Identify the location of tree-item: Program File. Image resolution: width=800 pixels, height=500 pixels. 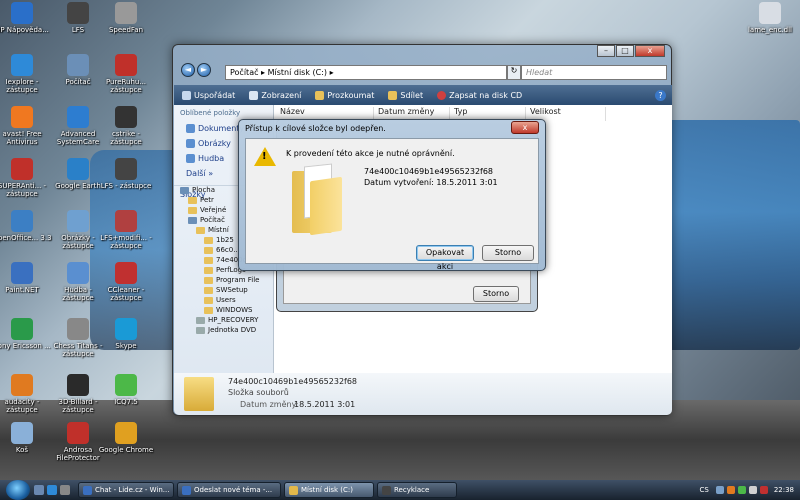
(224, 280).